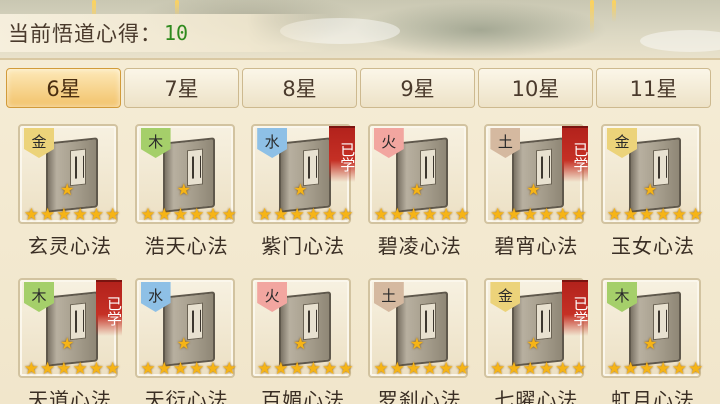  I want to click on tab-star-4: 10星, so click(535, 88).